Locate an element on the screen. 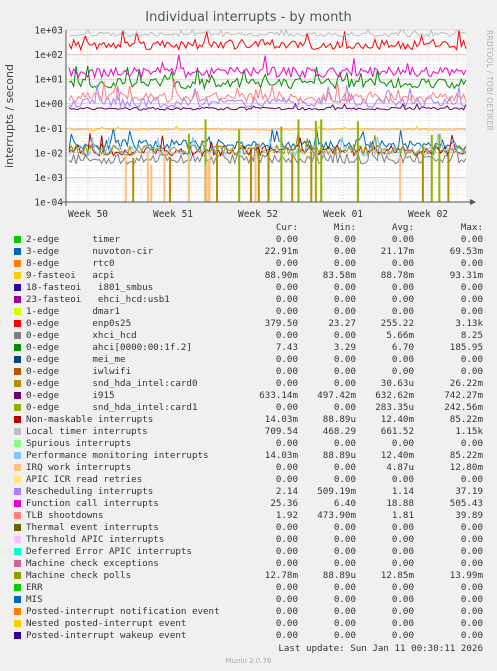 The width and height of the screenshot is (497, 671). legend-value: 14.03m is located at coordinates (281, 455).